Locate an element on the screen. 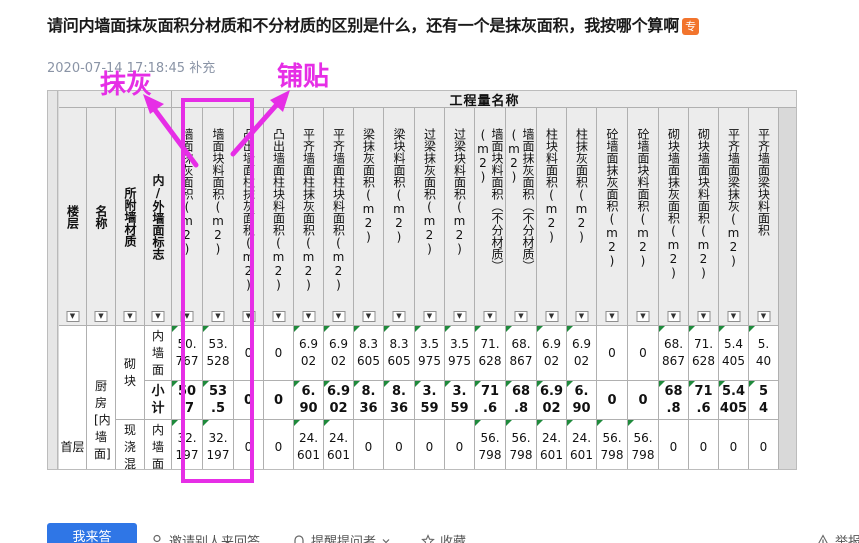  floor-cell: 首层 is located at coordinates (73, 397).